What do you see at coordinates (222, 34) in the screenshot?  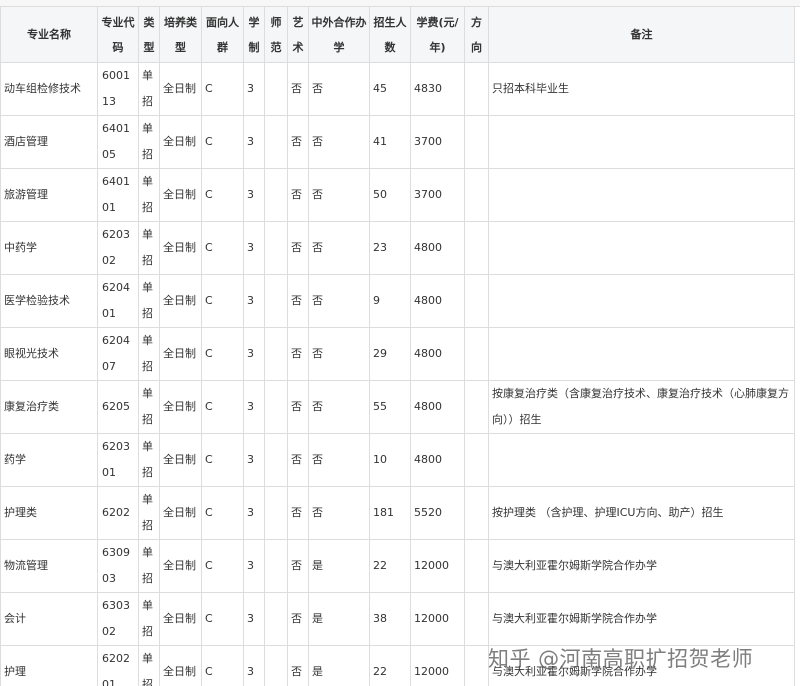 I see `column-header: 面向人群` at bounding box center [222, 34].